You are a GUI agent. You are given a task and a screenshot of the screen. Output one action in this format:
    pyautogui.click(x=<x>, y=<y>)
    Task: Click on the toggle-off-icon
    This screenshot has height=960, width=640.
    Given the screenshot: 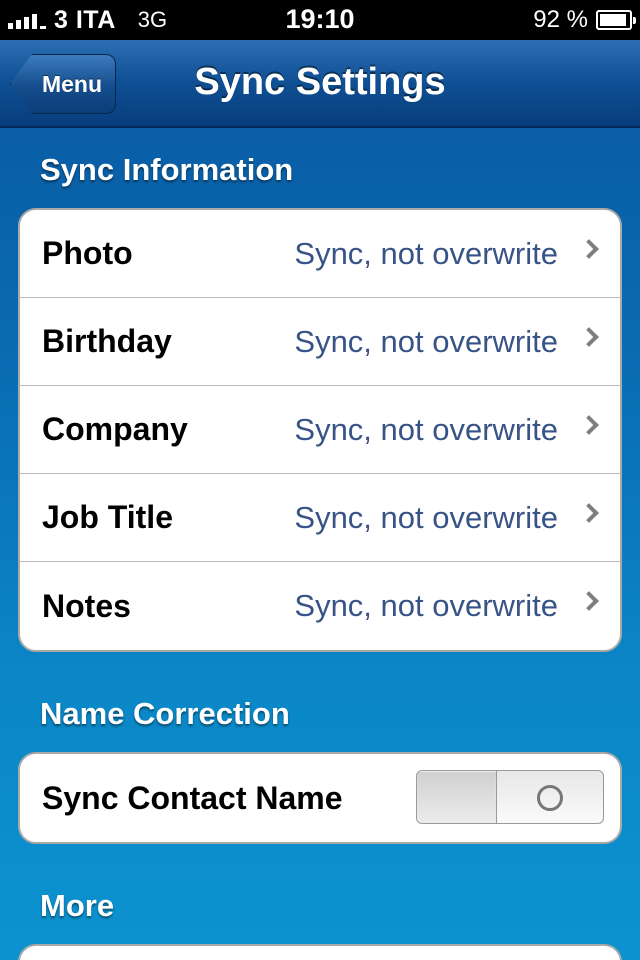 What is the action you would take?
    pyautogui.click(x=550, y=798)
    